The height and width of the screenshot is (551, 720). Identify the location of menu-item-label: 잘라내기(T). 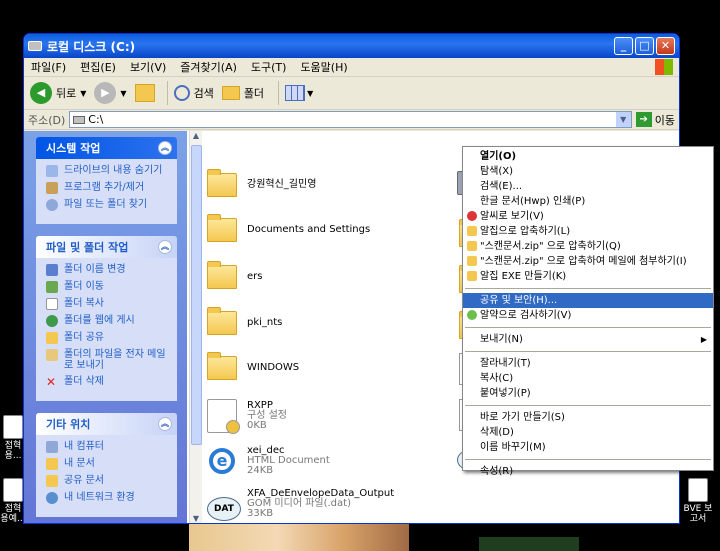
(505, 363).